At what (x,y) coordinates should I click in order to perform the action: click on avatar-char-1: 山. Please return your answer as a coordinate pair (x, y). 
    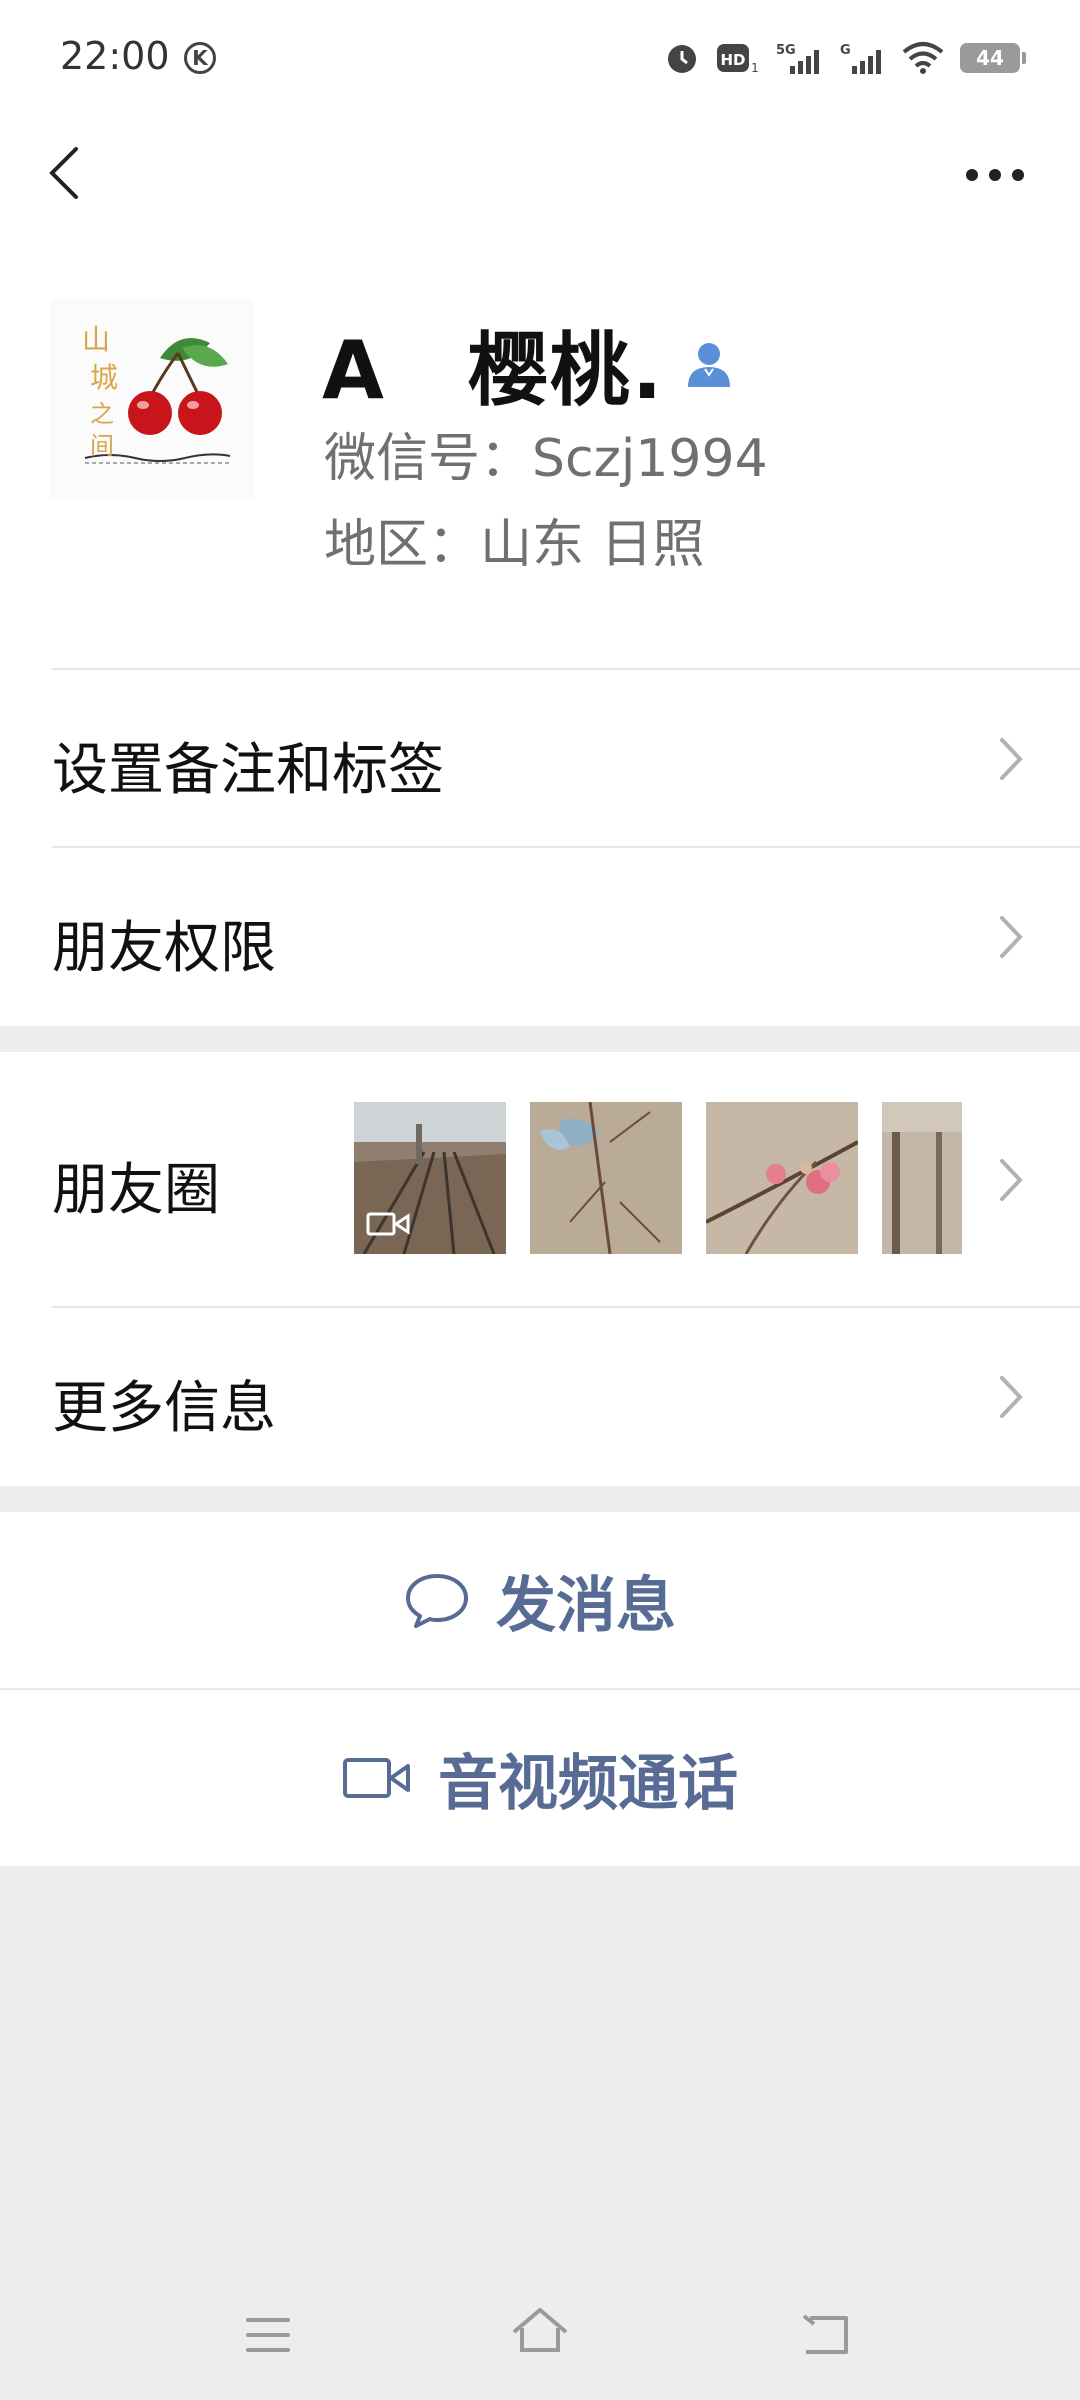
    Looking at the image, I should click on (96, 339).